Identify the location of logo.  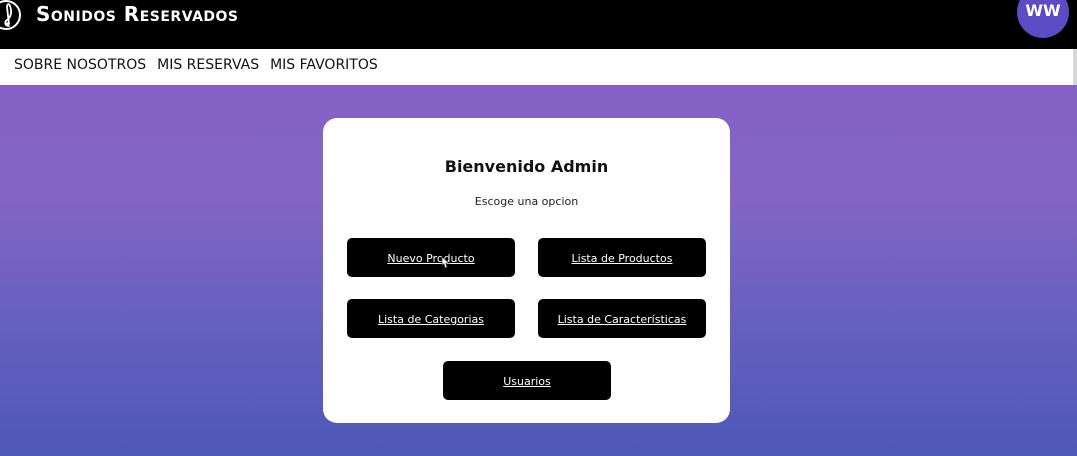
(15, 15).